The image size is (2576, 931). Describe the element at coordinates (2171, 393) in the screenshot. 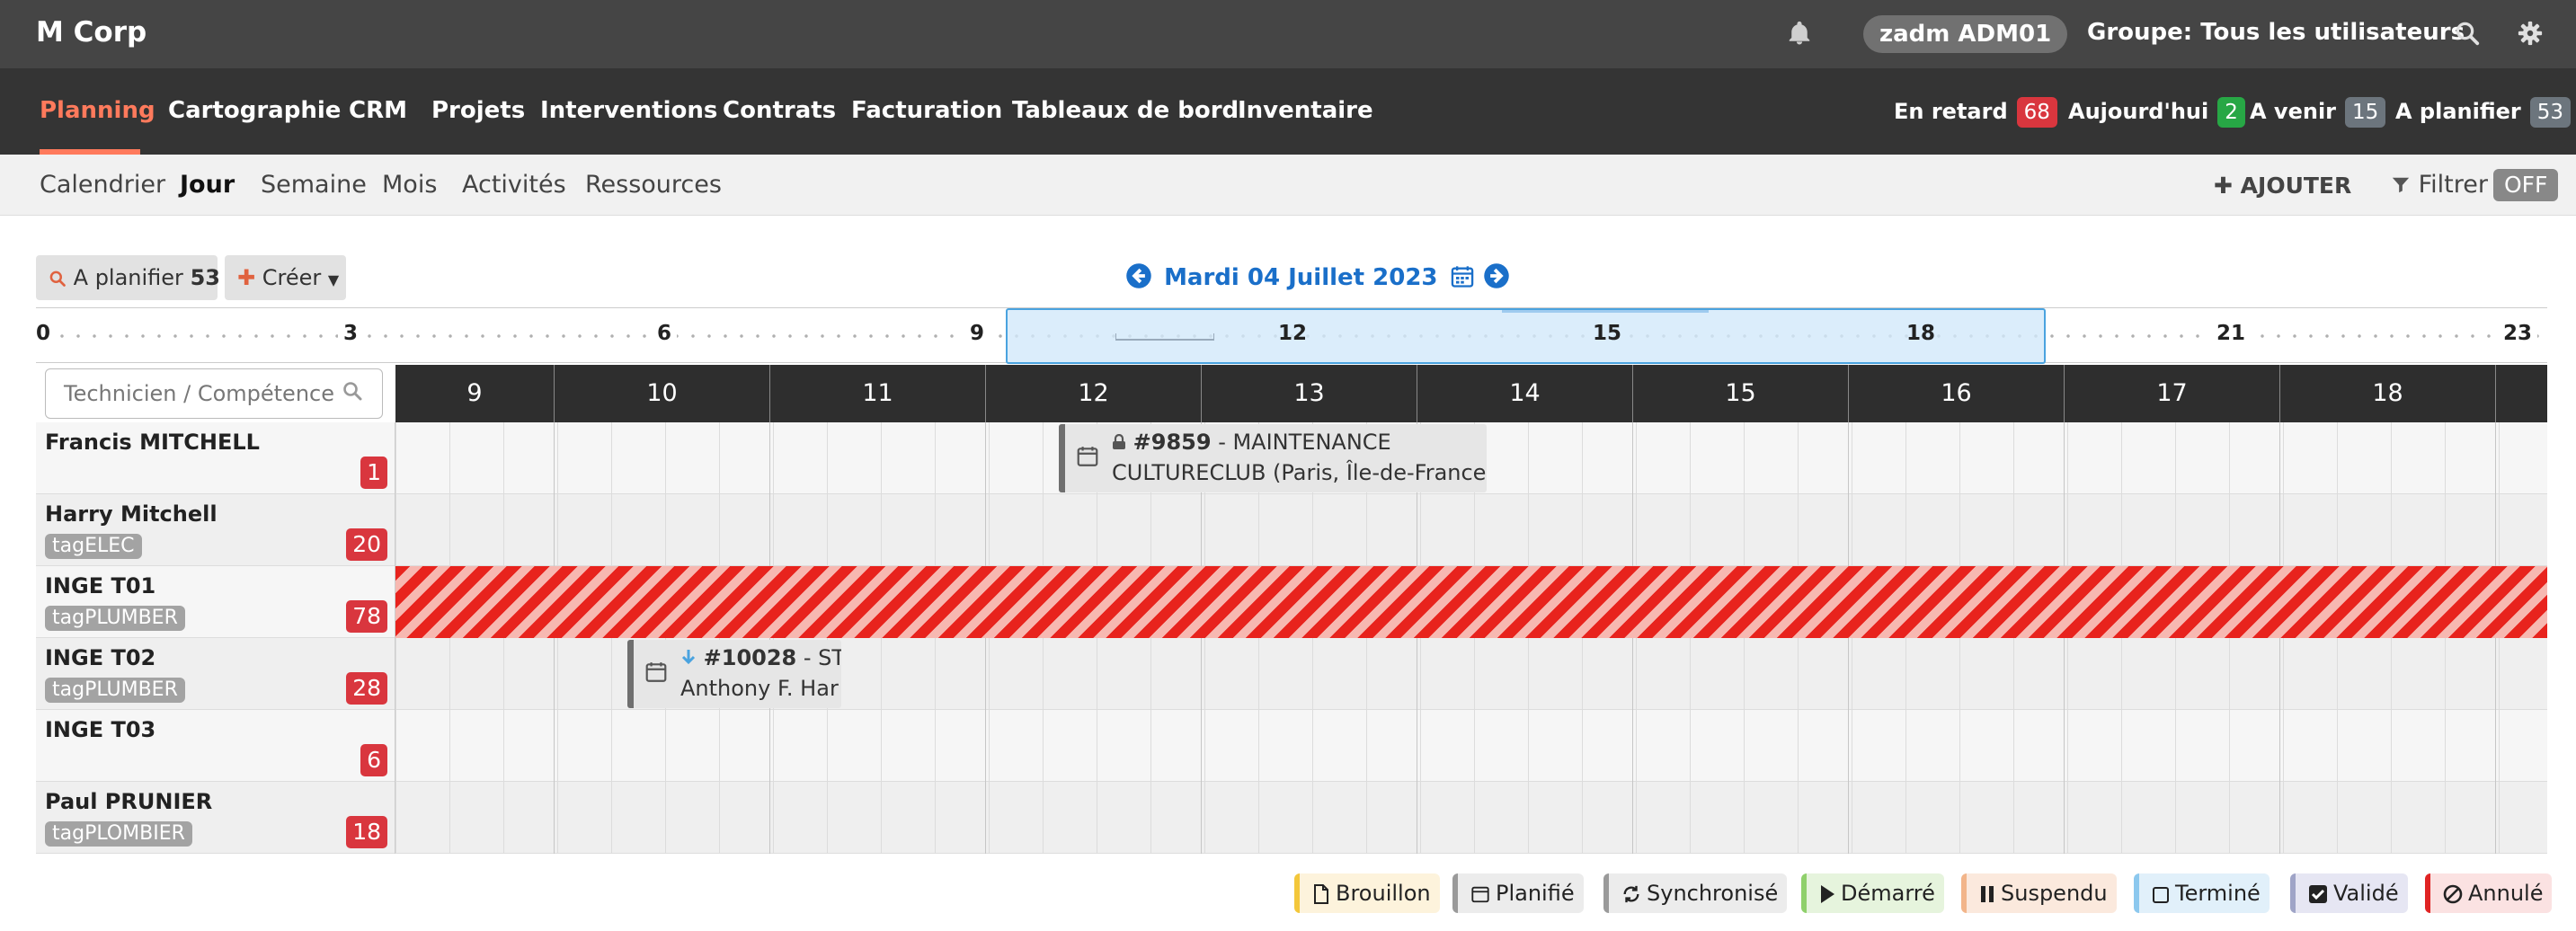

I see `hour-label: 17` at that location.